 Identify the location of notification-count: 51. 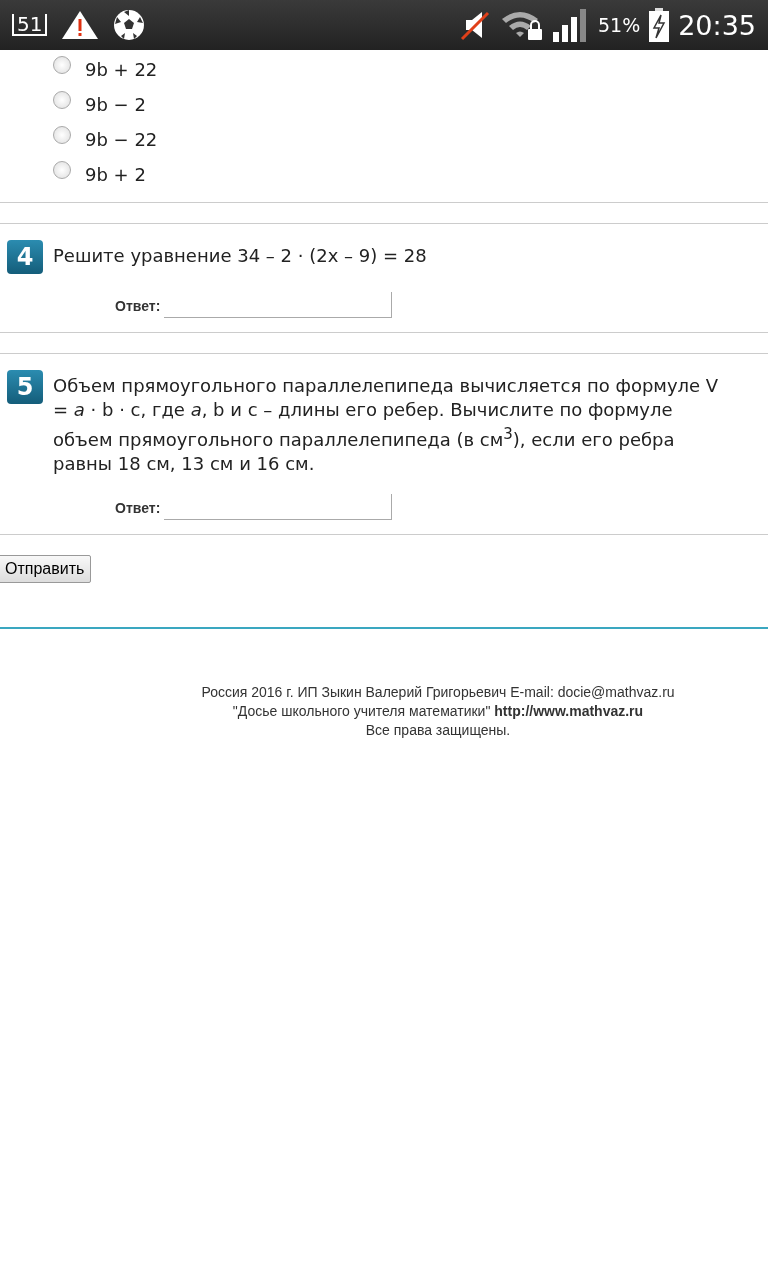
(30, 25).